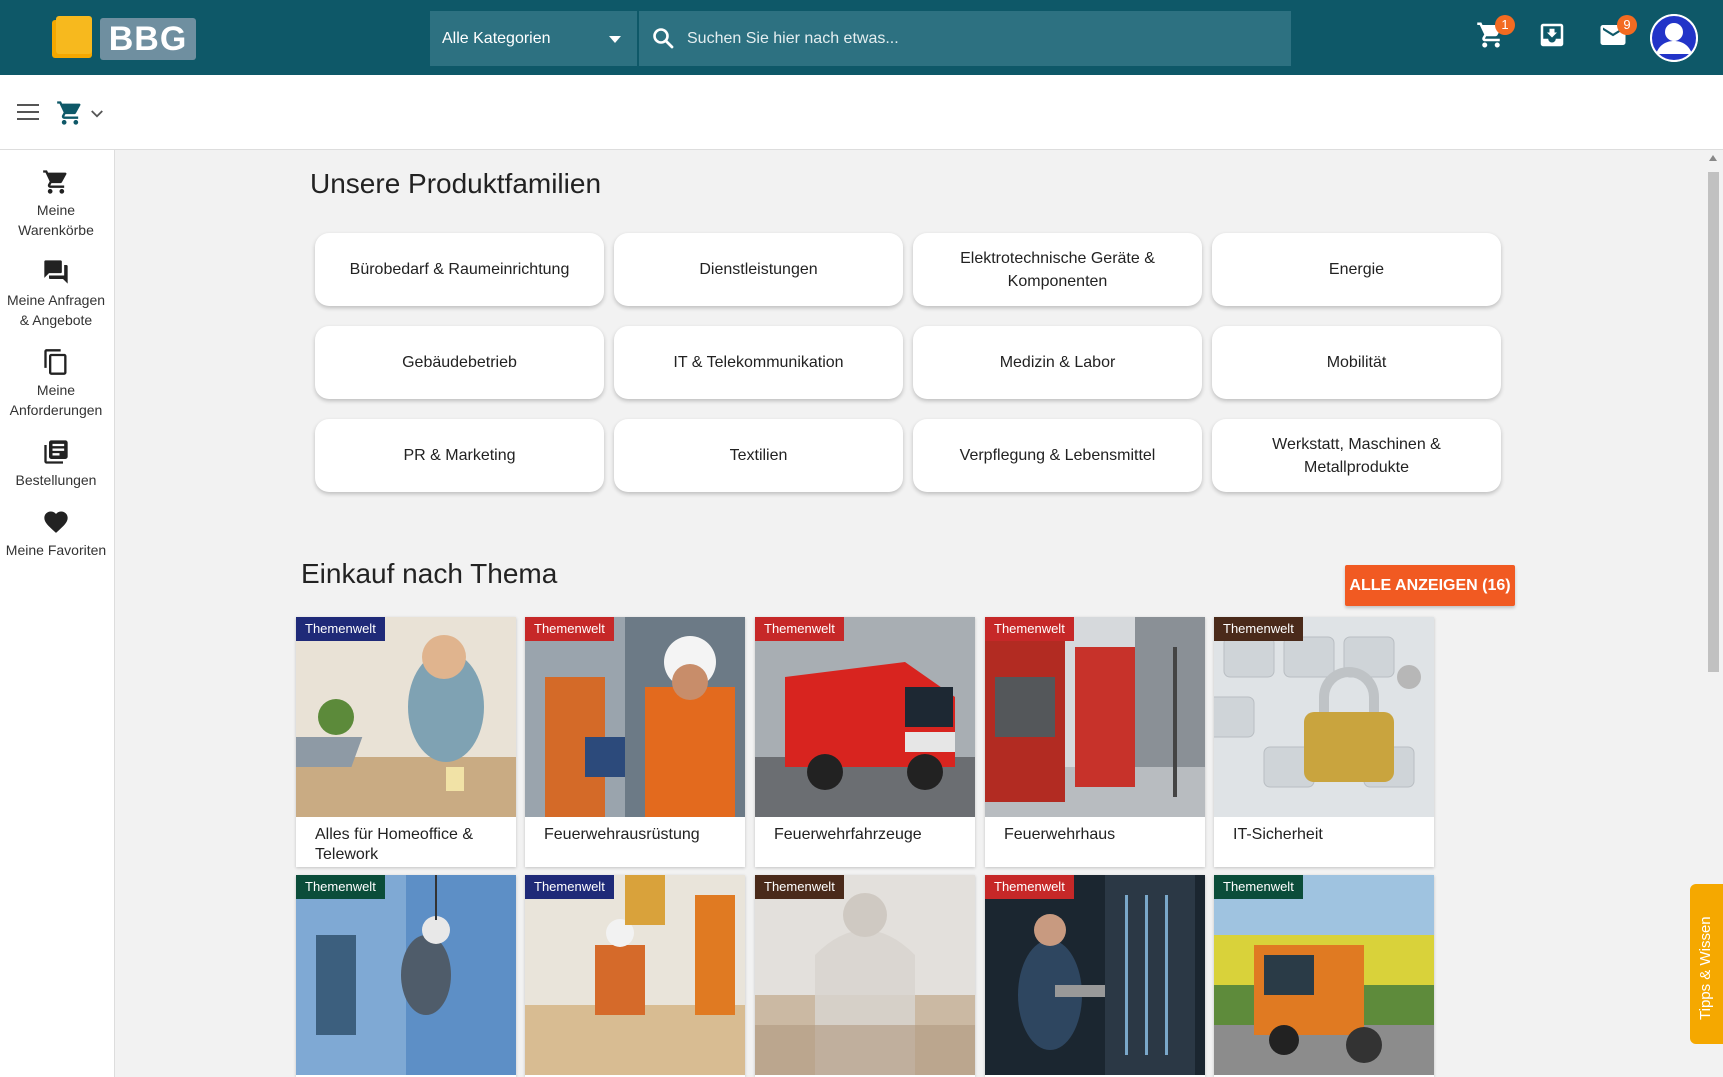 This screenshot has width=1723, height=1077. I want to click on theme-label: Alles für Homeoffice & Telework, so click(394, 844).